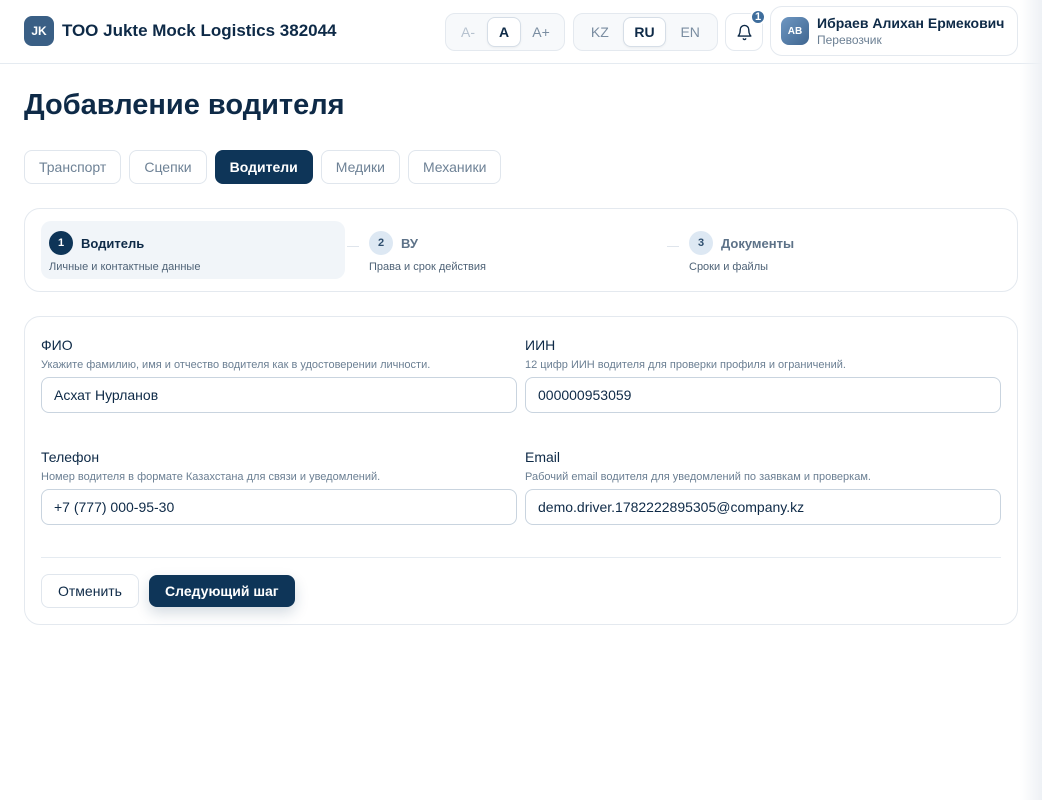 This screenshot has height=800, width=1042. What do you see at coordinates (428, 267) in the screenshot?
I see `step-subtitle: Права и срок действия` at bounding box center [428, 267].